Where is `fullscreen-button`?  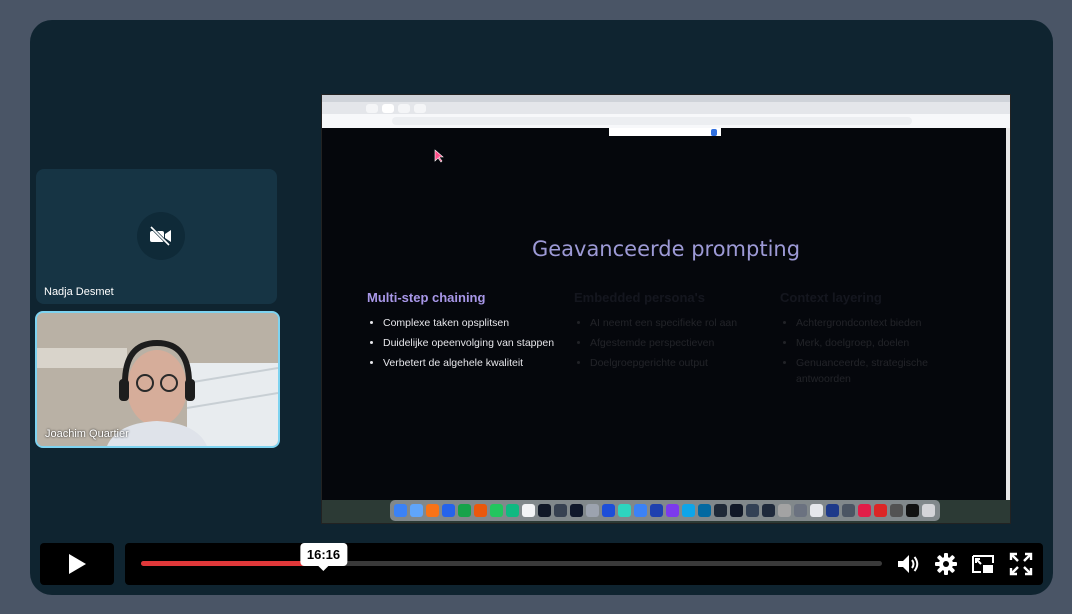
fullscreen-button is located at coordinates (1021, 564).